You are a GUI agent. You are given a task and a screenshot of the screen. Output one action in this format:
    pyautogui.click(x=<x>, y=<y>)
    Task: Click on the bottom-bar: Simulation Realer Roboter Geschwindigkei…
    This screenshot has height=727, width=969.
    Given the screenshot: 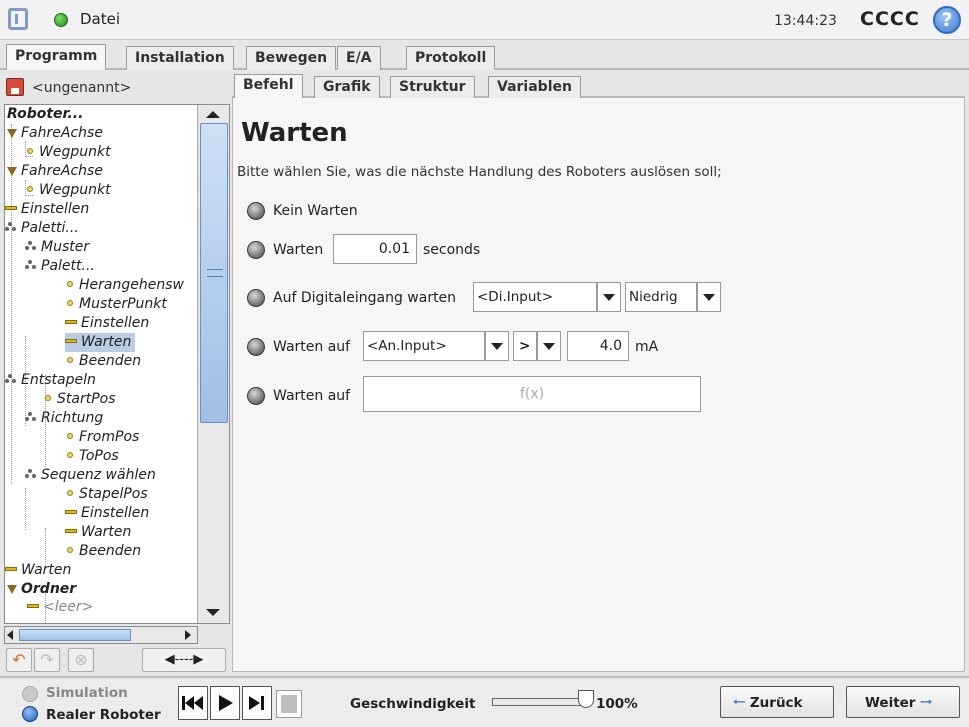 What is the action you would take?
    pyautogui.click(x=484, y=701)
    